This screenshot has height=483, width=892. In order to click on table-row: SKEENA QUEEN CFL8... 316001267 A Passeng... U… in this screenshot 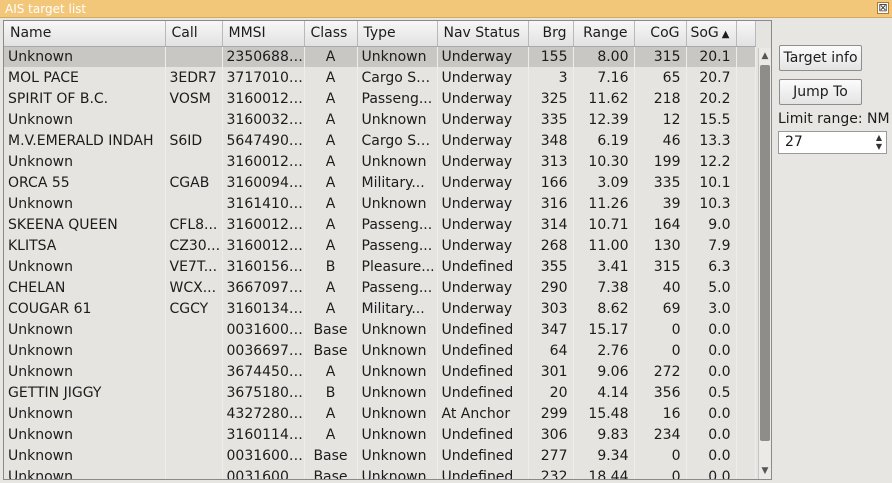, I will do `click(380, 224)`.